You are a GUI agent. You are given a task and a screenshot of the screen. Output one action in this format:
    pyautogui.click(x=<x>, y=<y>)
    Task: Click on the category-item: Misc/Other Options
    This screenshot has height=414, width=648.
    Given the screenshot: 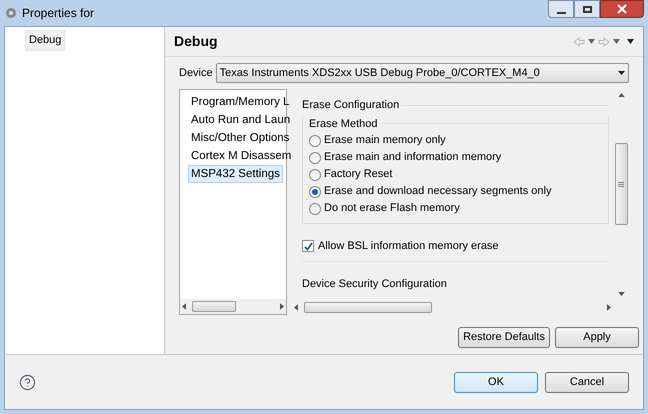 What is the action you would take?
    pyautogui.click(x=240, y=138)
    